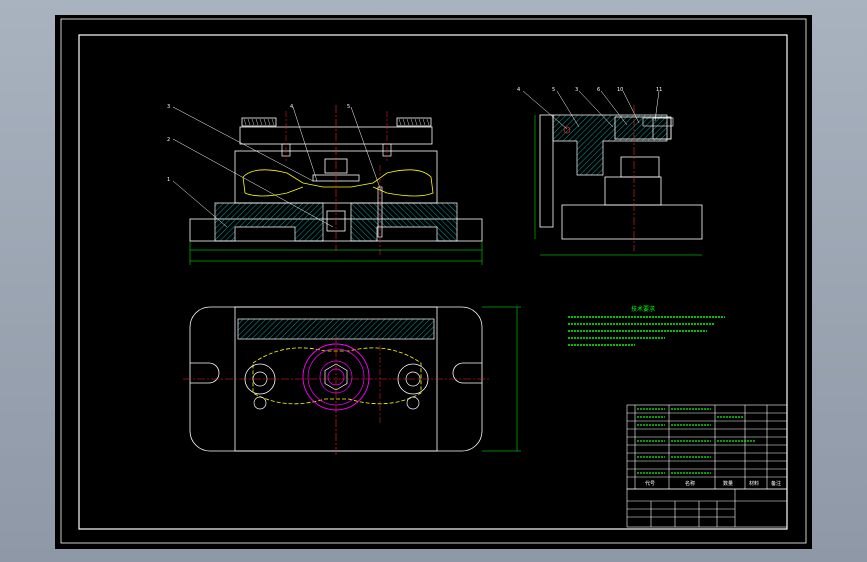 This screenshot has width=867, height=562. I want to click on knob-right, so click(414, 122).